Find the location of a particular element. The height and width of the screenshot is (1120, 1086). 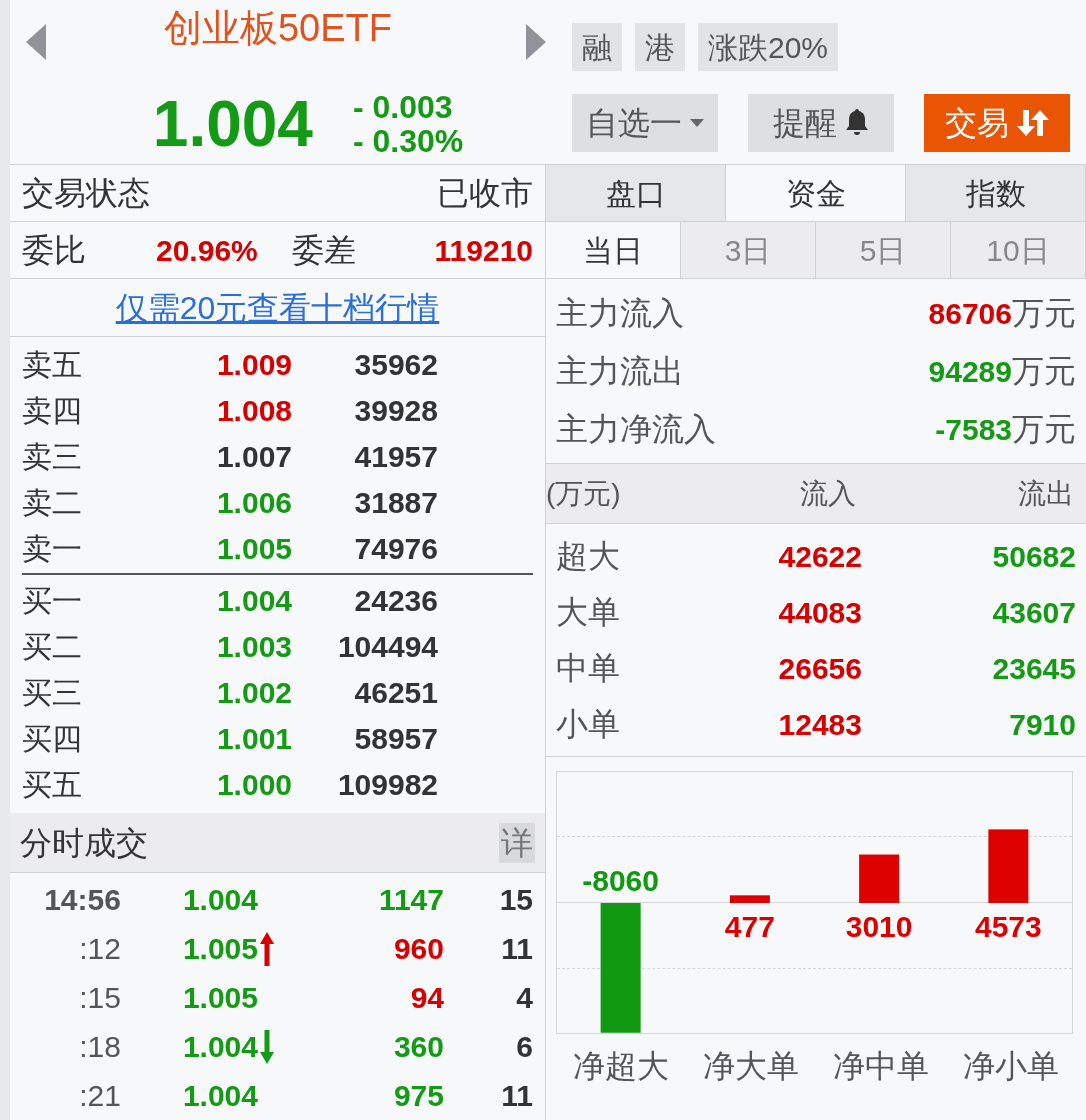

trade-count: 4 is located at coordinates (524, 998).